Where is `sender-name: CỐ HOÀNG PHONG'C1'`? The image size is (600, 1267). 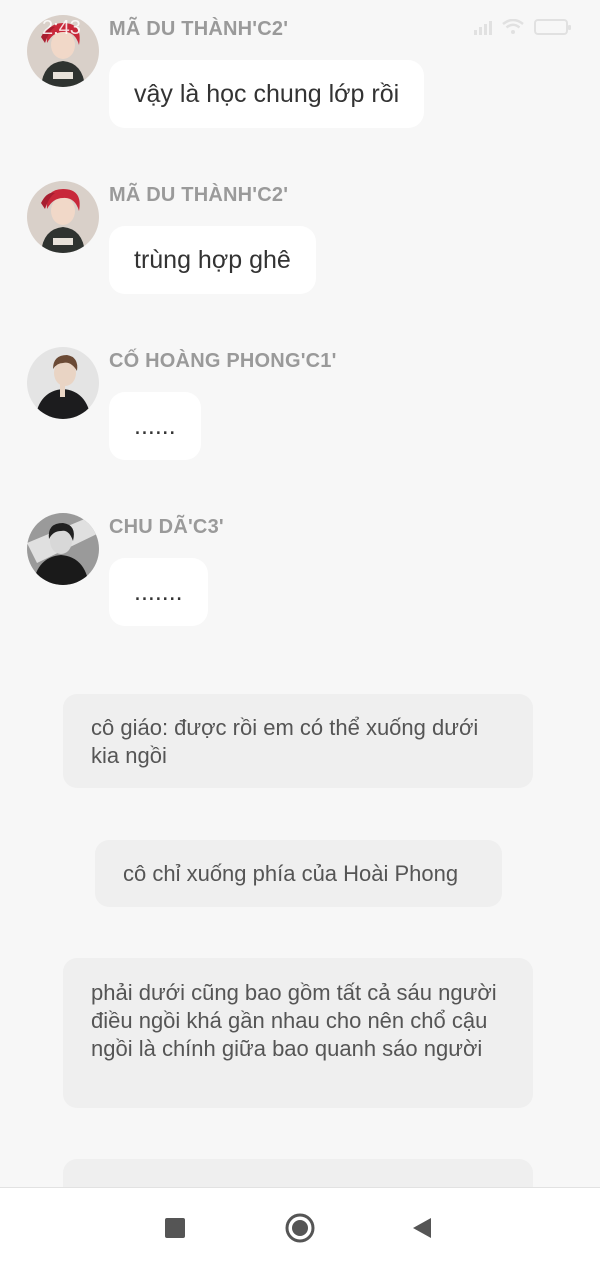 sender-name: CỐ HOÀNG PHONG'C1' is located at coordinates (223, 361).